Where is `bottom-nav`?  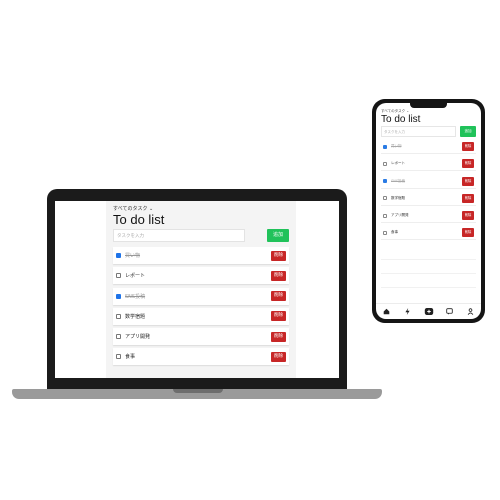 bottom-nav is located at coordinates (428, 311).